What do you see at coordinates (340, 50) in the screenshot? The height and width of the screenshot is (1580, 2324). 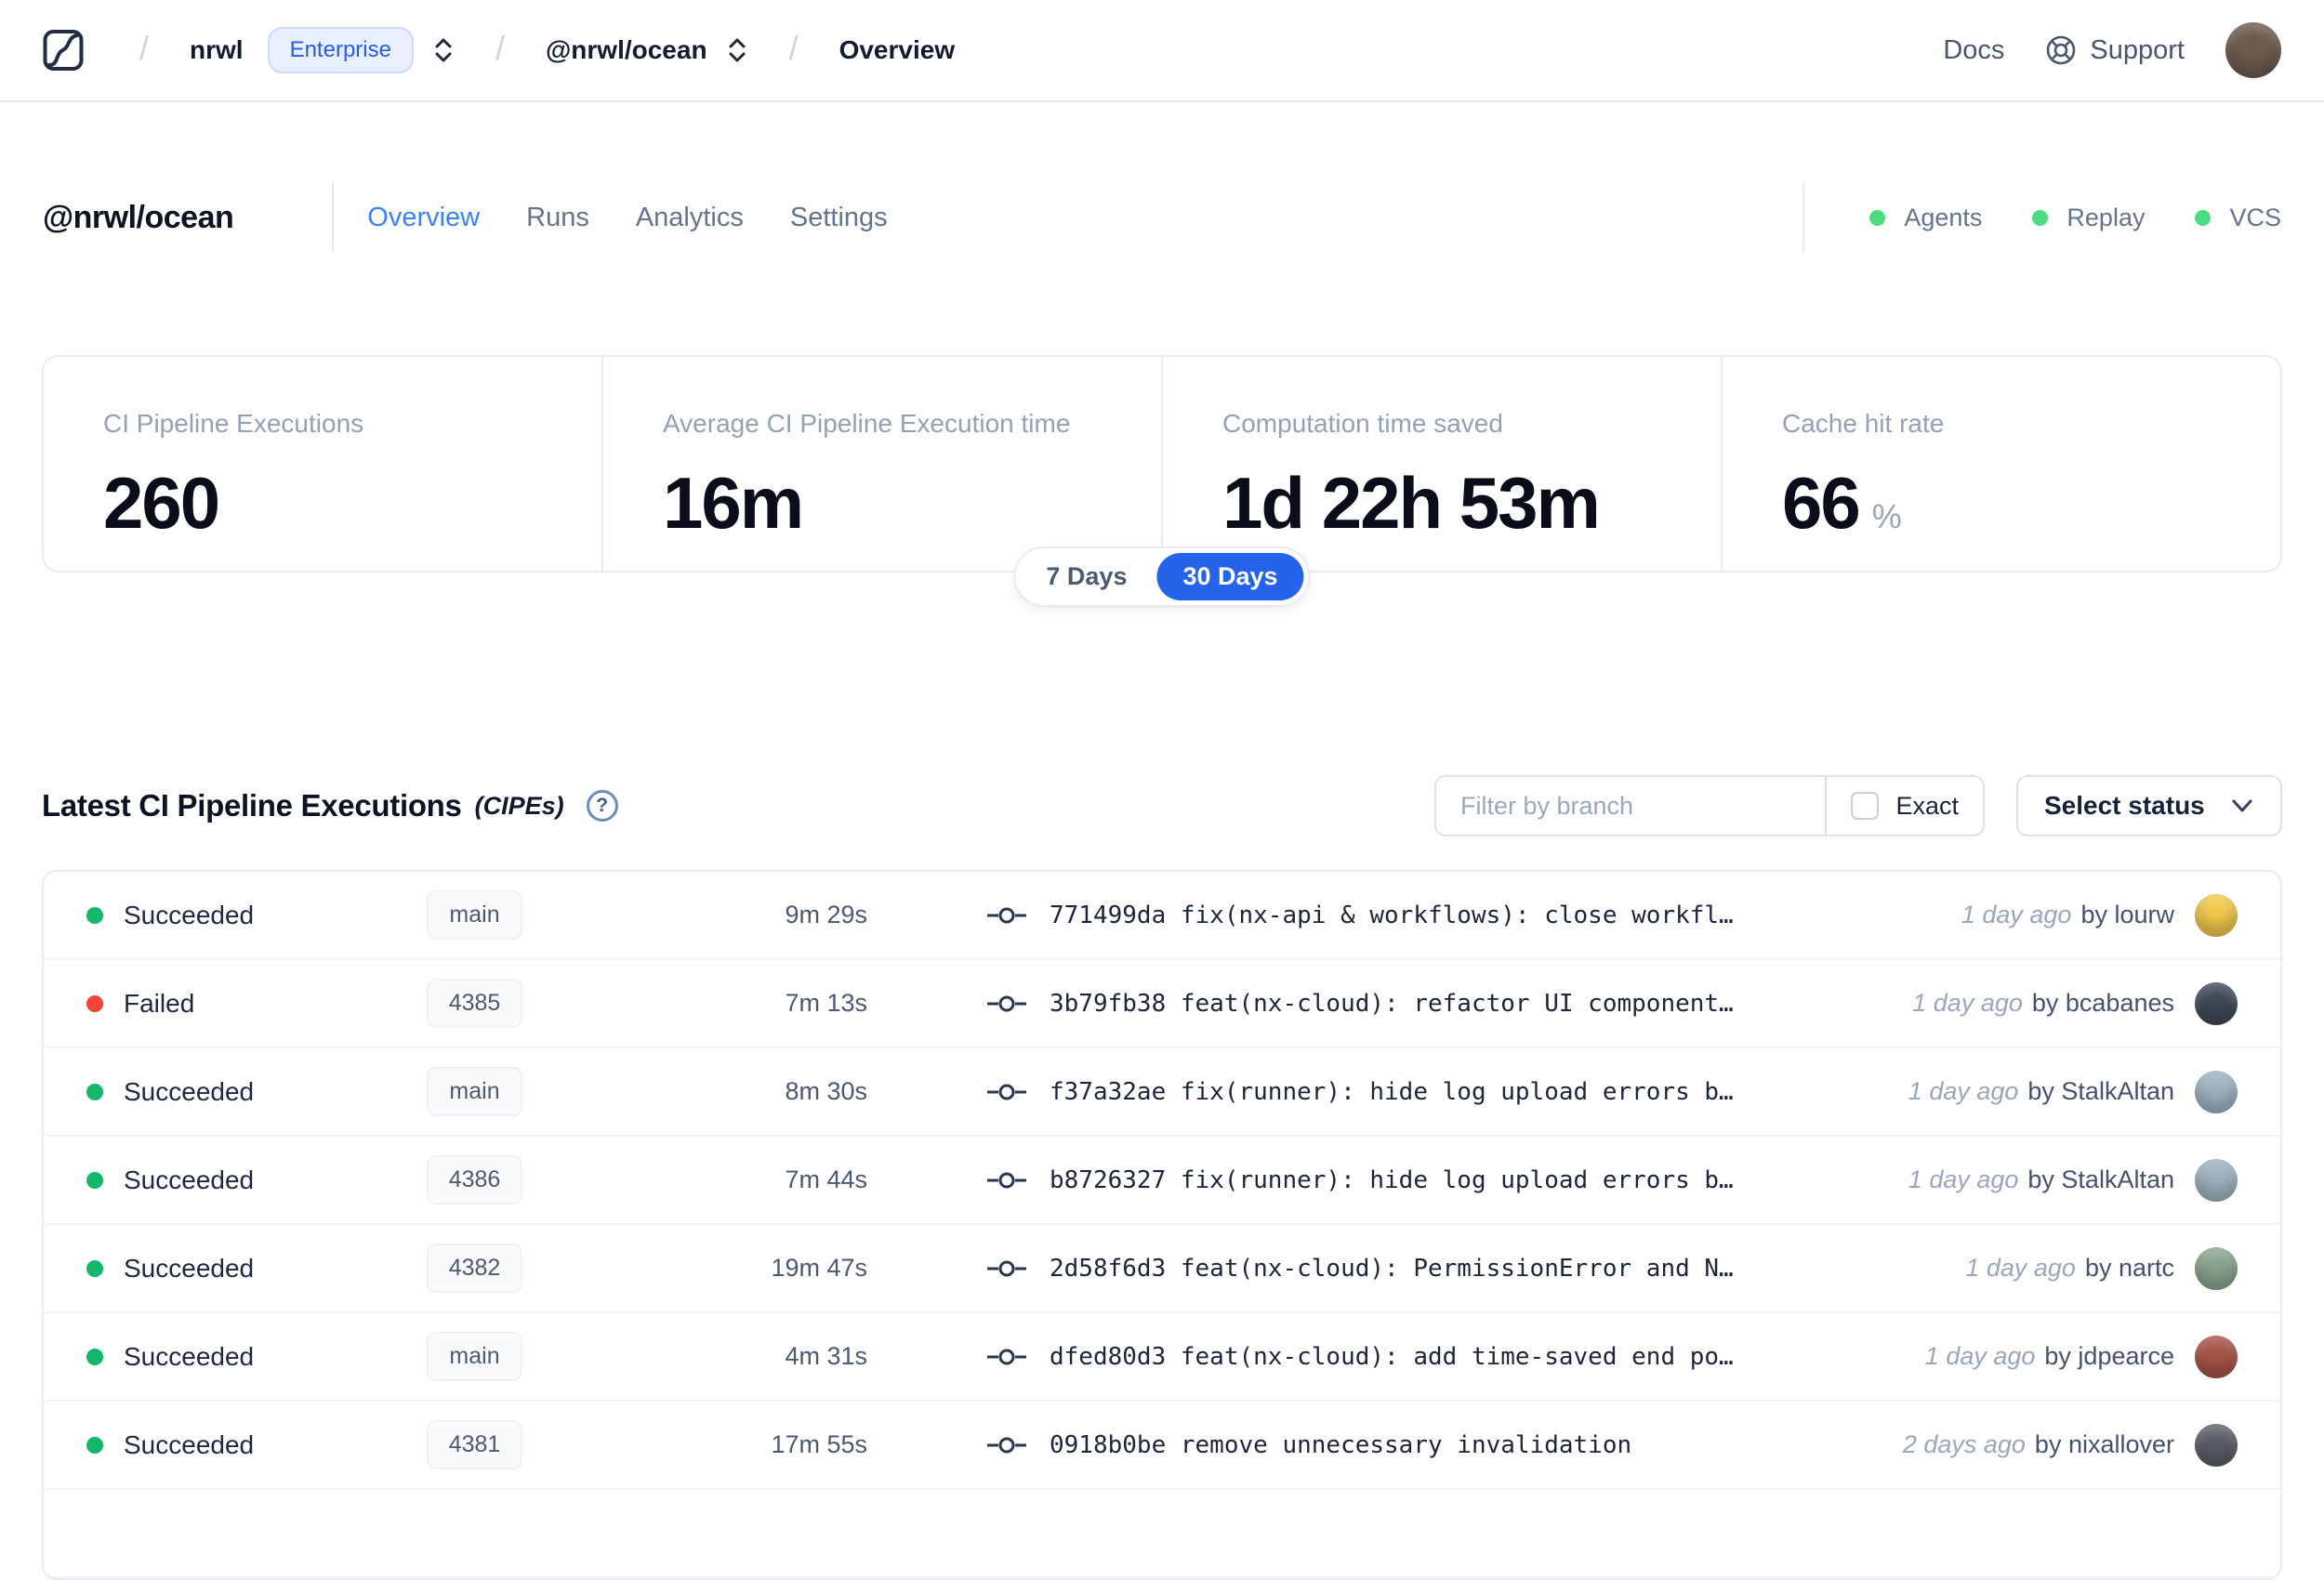 I see `plan-badge: Enterprise` at bounding box center [340, 50].